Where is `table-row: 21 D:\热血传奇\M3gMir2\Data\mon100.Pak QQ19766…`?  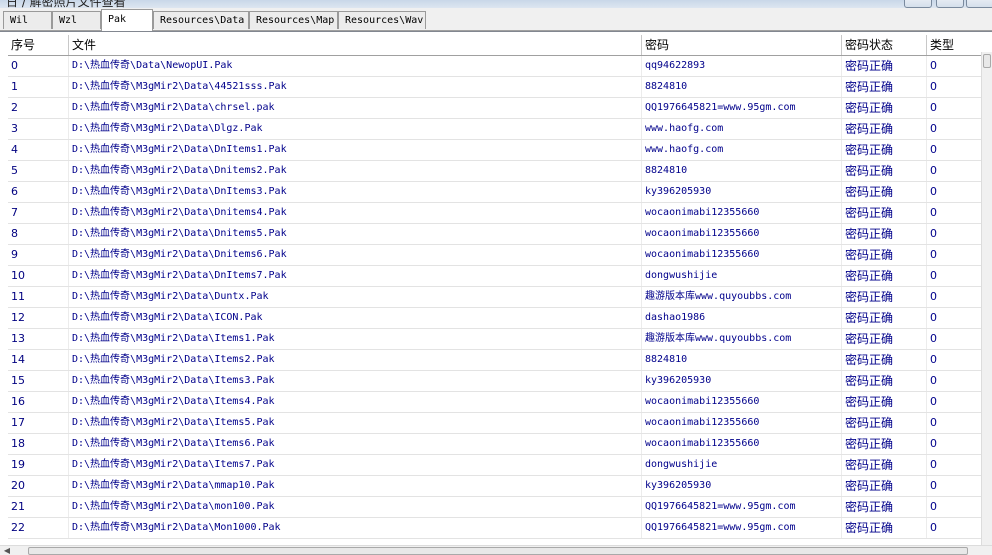 table-row: 21 D:\热血传奇\M3gMir2\Data\mon100.Pak QQ19766… is located at coordinates (495, 507).